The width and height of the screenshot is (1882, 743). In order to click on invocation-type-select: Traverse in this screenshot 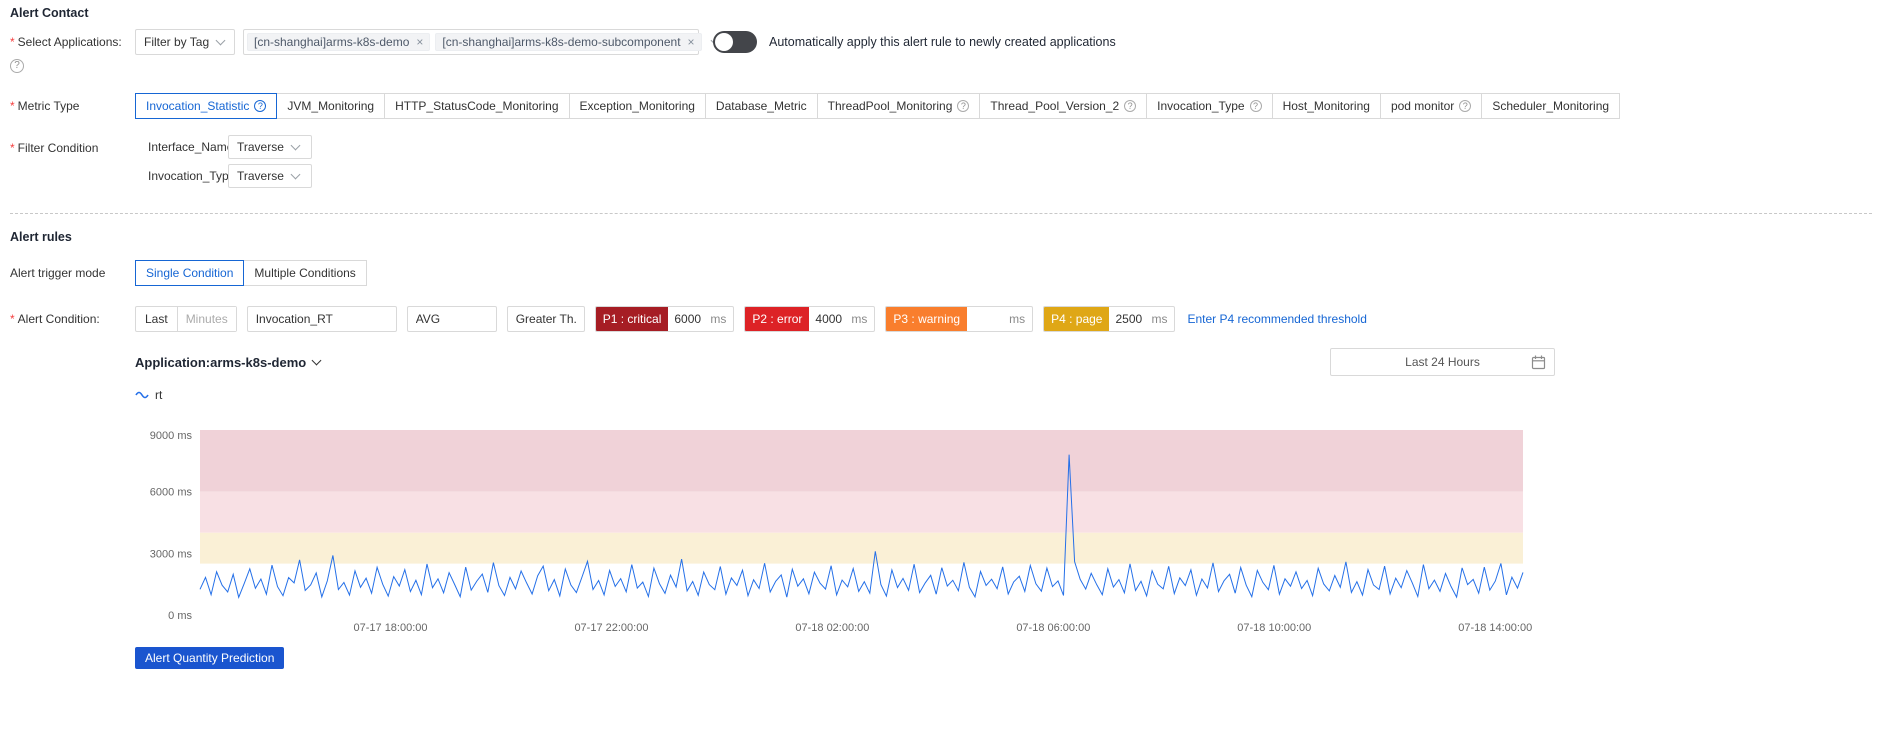, I will do `click(270, 176)`.